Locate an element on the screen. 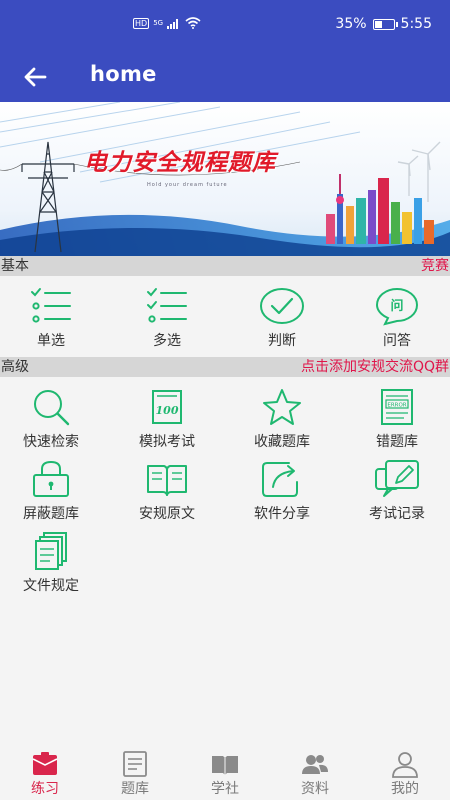  lock-icon is located at coordinates (51, 478).